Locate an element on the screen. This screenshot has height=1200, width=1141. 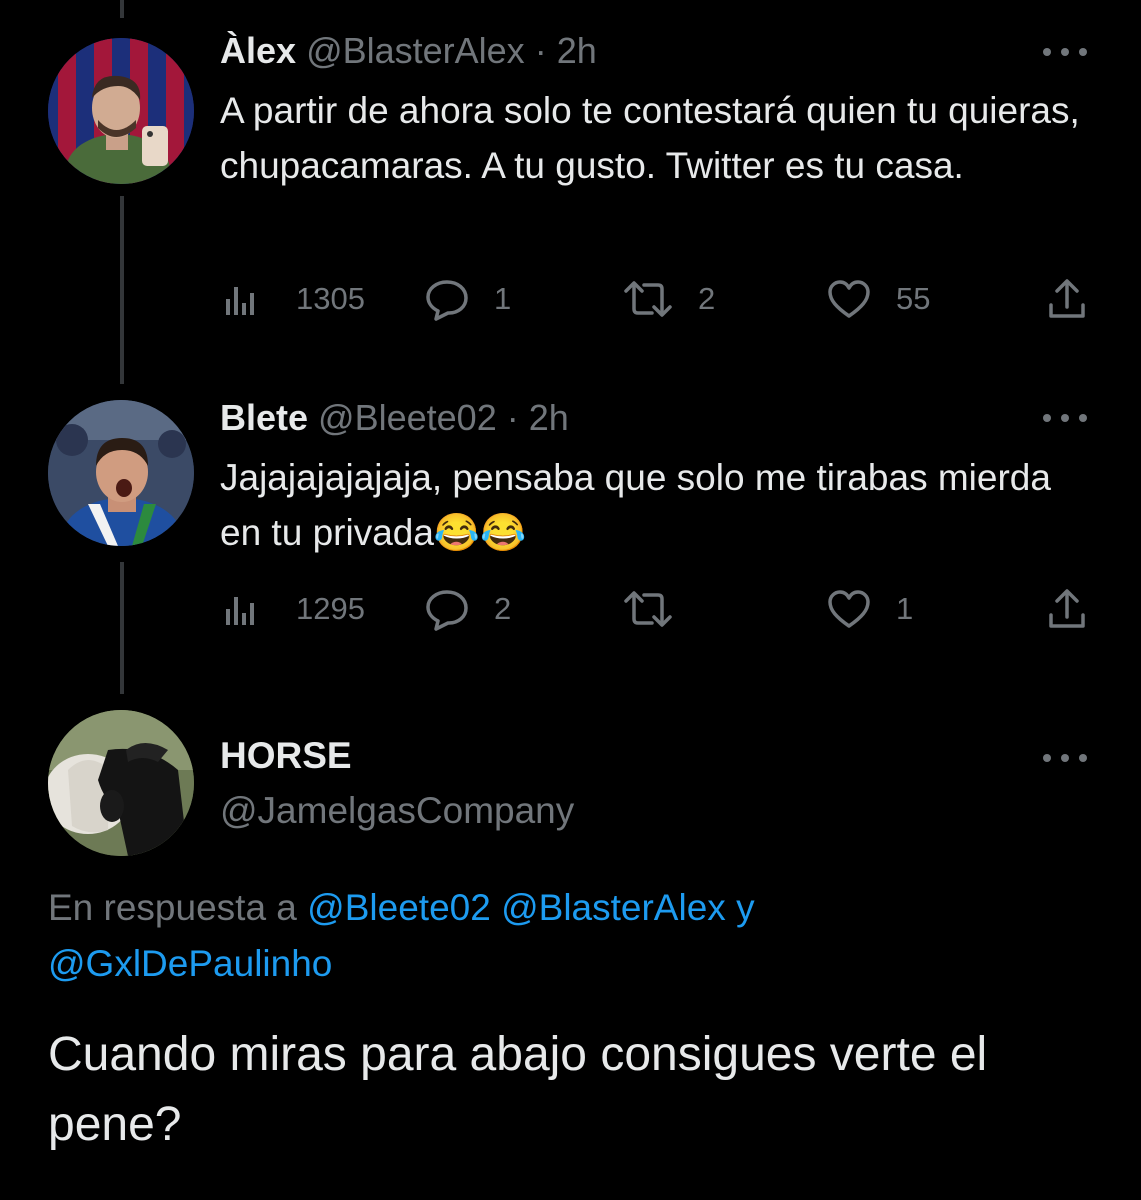
display-name: Àlex is located at coordinates (258, 50).